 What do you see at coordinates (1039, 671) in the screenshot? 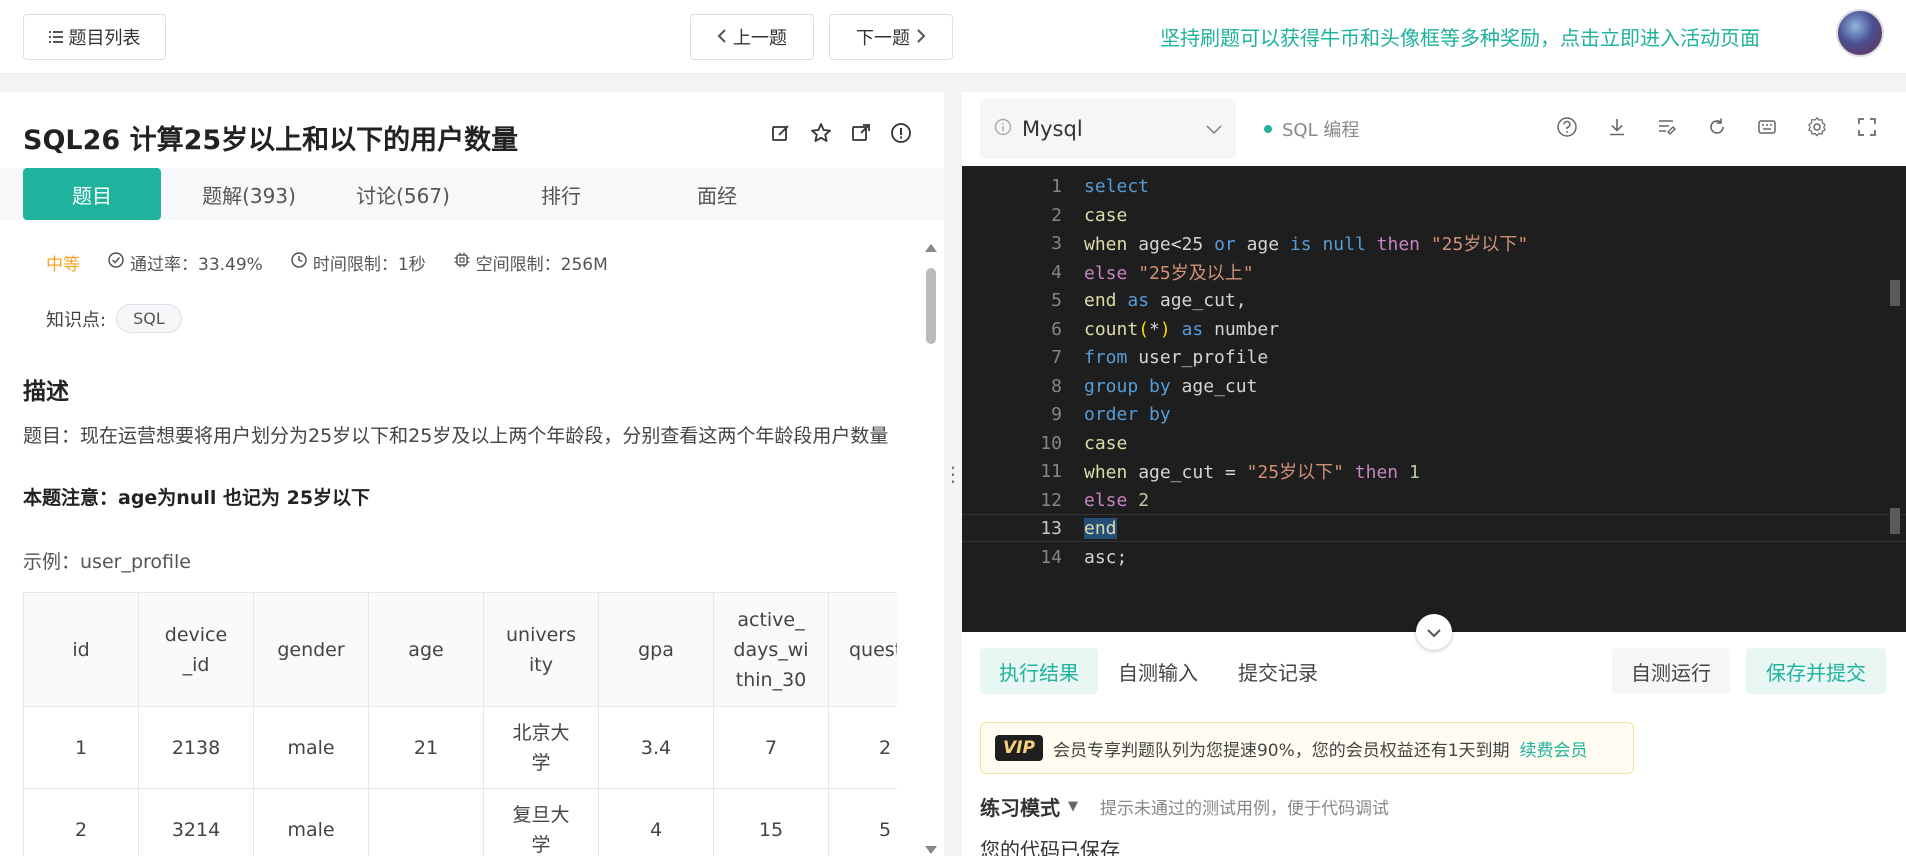
I see `tab-execution-result: 执行结果` at bounding box center [1039, 671].